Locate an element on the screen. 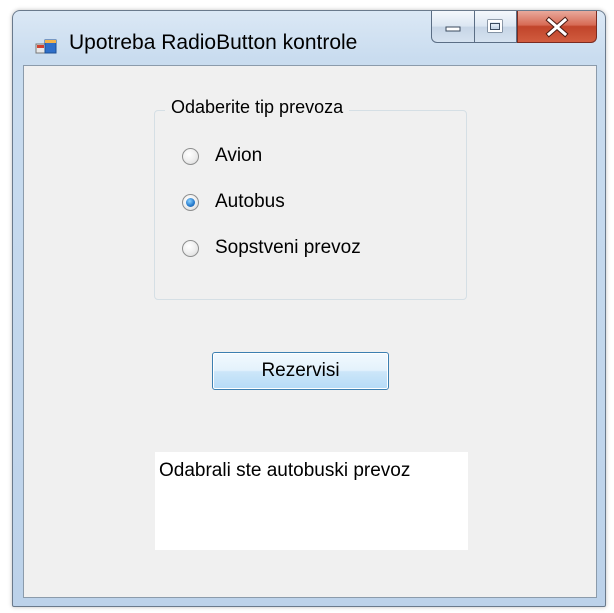  minimize-icon is located at coordinates (453, 29).